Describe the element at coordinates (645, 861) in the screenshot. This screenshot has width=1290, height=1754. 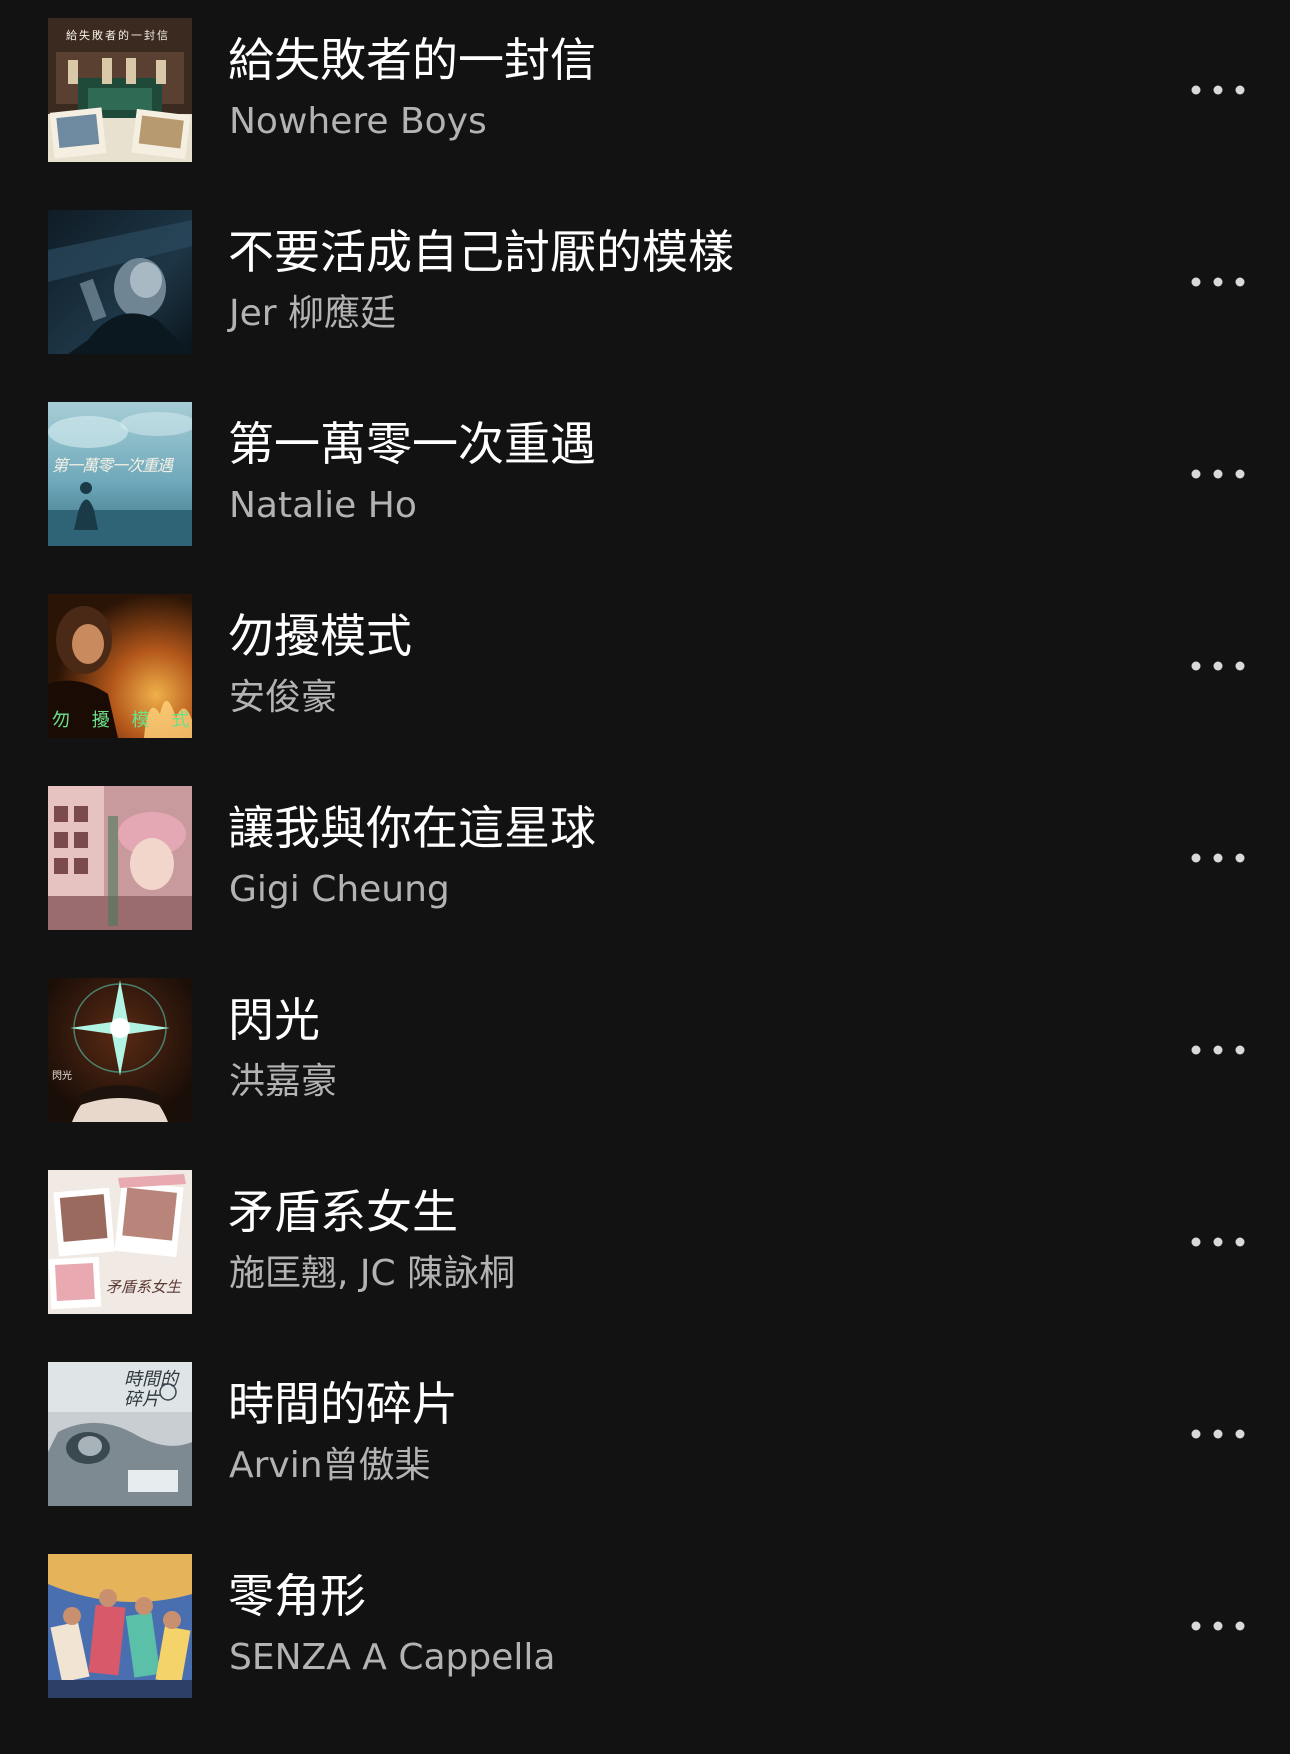
I see `track-row: 讓我與你在這星球 Gigi Cheung` at that location.